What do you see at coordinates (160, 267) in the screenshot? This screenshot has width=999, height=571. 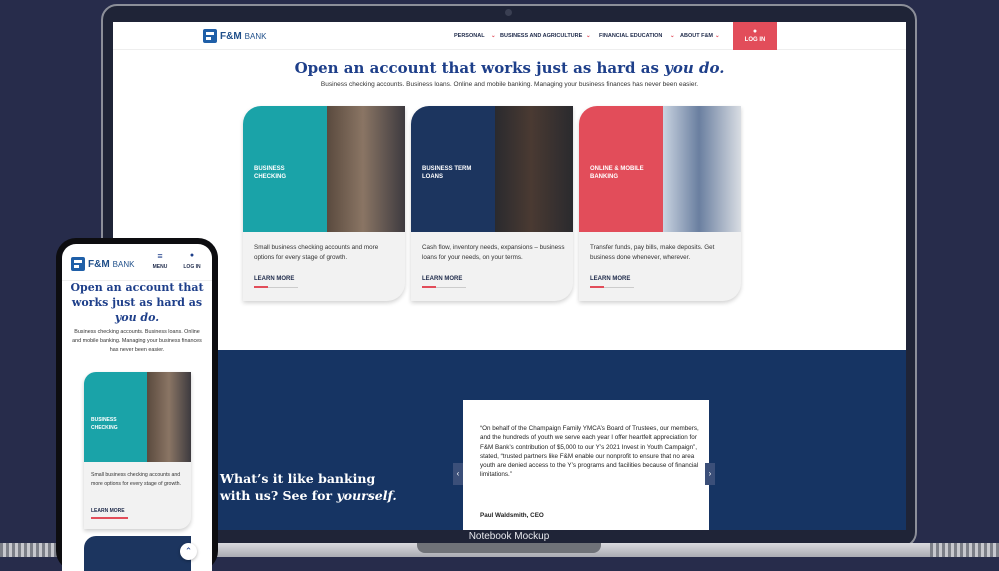 I see `menu-label: MENU` at bounding box center [160, 267].